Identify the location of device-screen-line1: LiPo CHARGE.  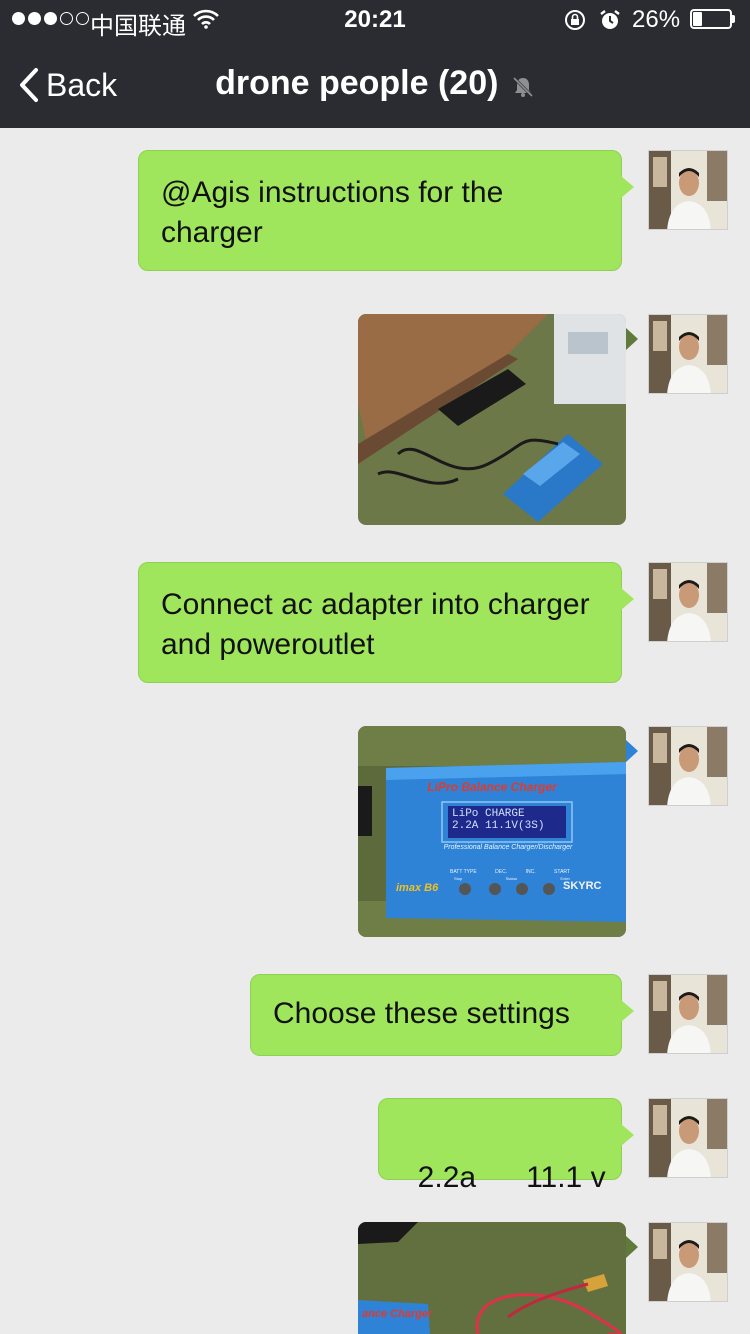
(488, 814).